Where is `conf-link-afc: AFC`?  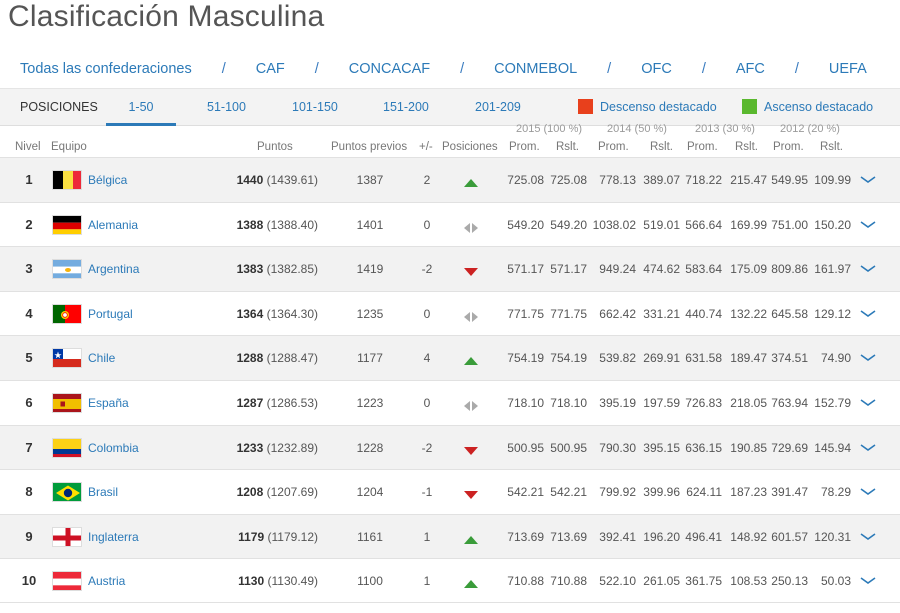 conf-link-afc: AFC is located at coordinates (750, 69).